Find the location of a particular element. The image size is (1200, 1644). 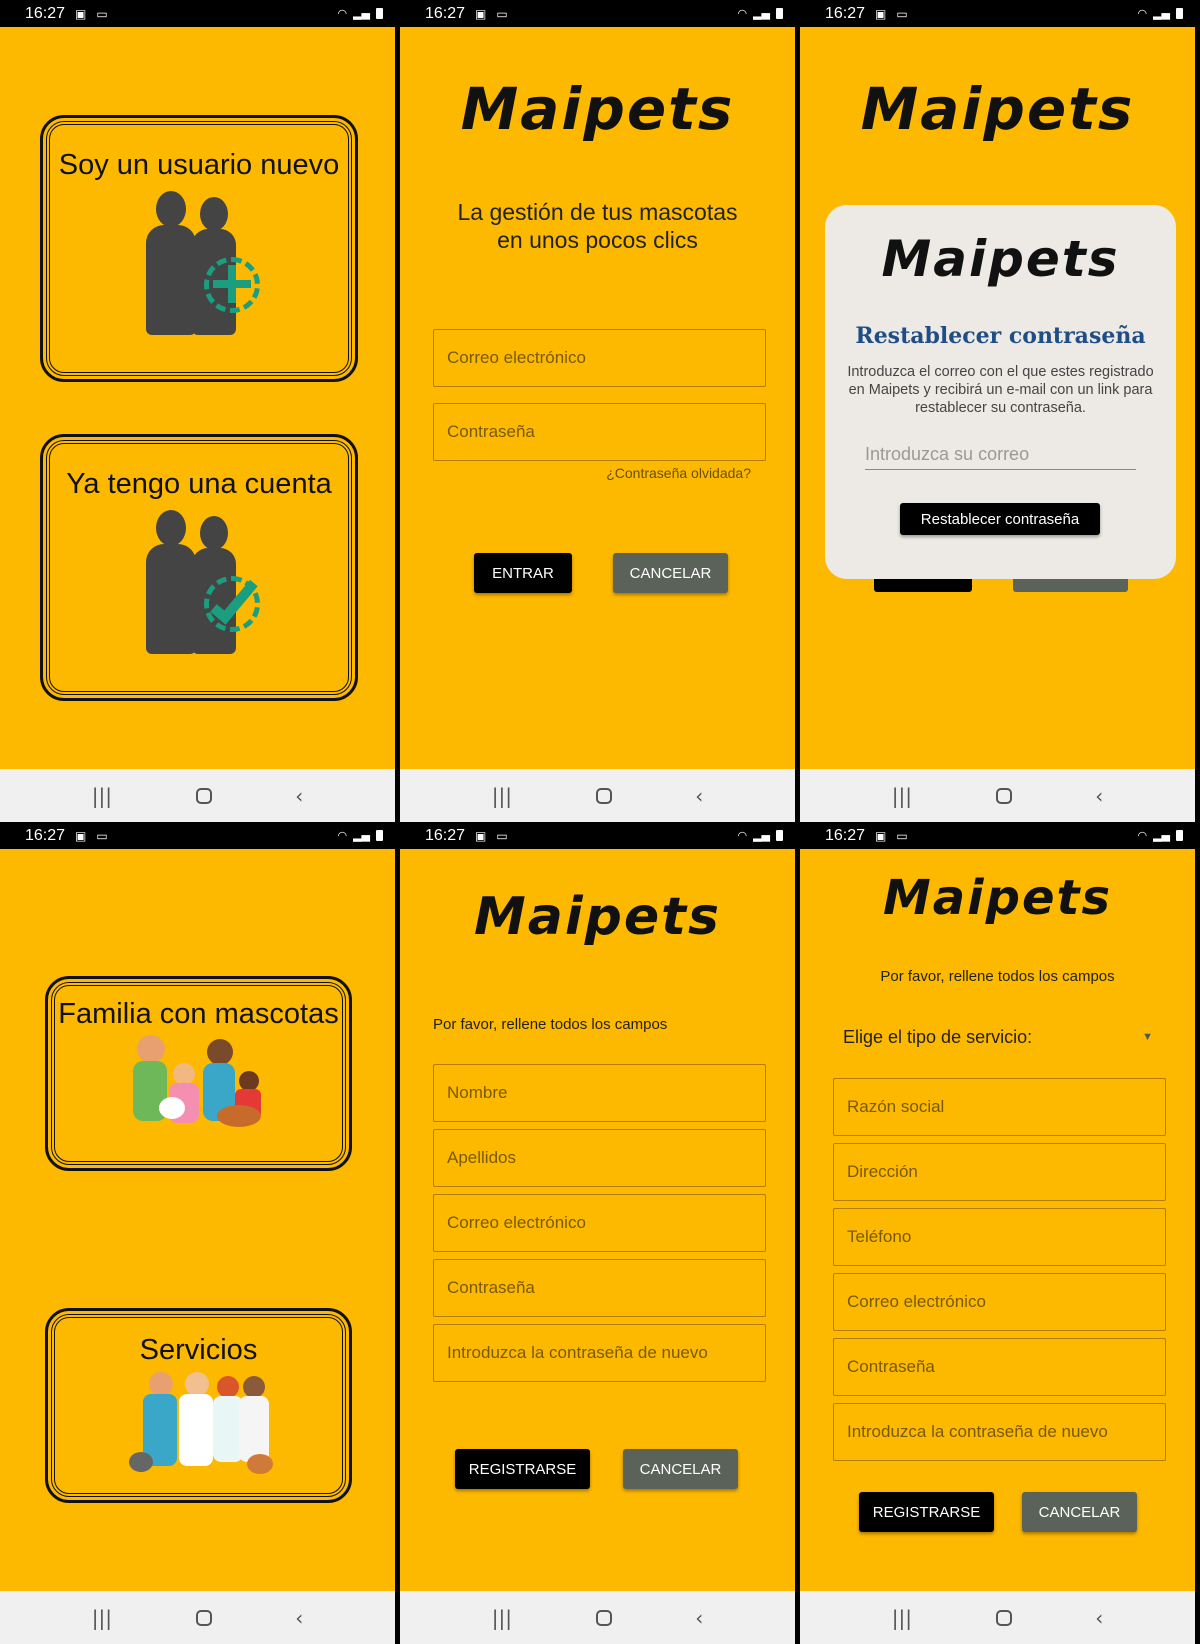

dialog-logo: Maipets is located at coordinates (1000, 259).